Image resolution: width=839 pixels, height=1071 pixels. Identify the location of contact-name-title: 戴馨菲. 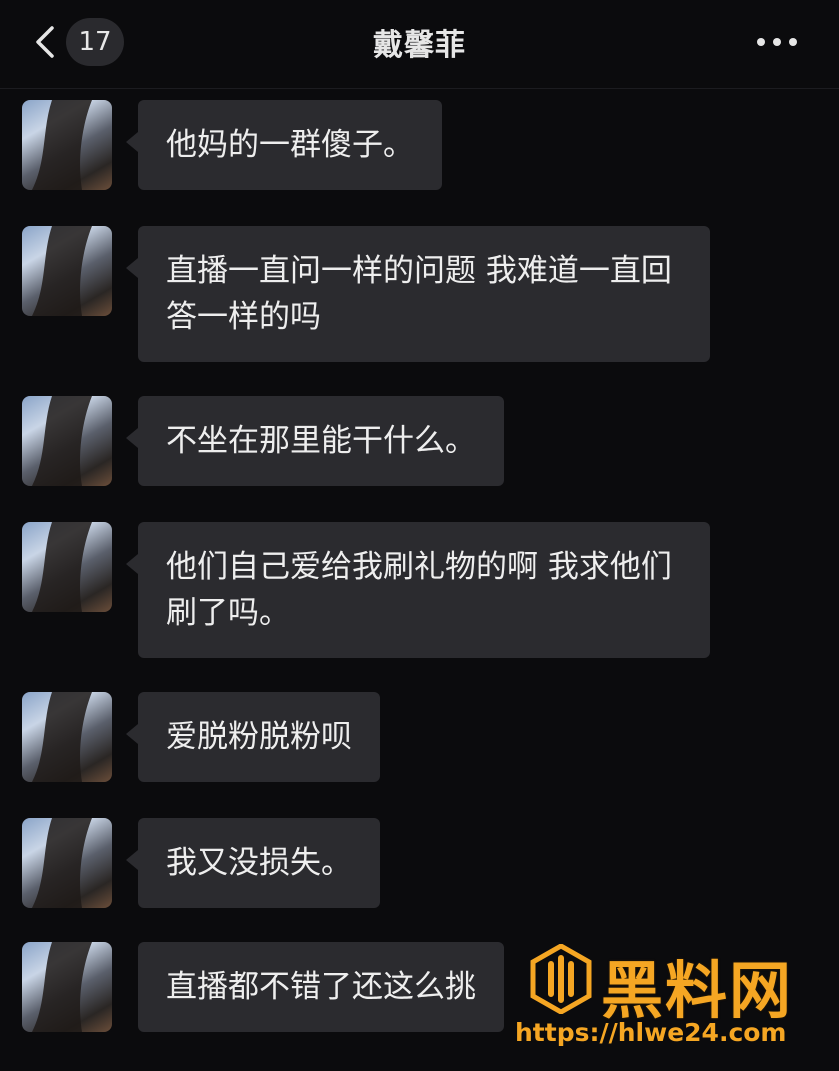
(419, 45).